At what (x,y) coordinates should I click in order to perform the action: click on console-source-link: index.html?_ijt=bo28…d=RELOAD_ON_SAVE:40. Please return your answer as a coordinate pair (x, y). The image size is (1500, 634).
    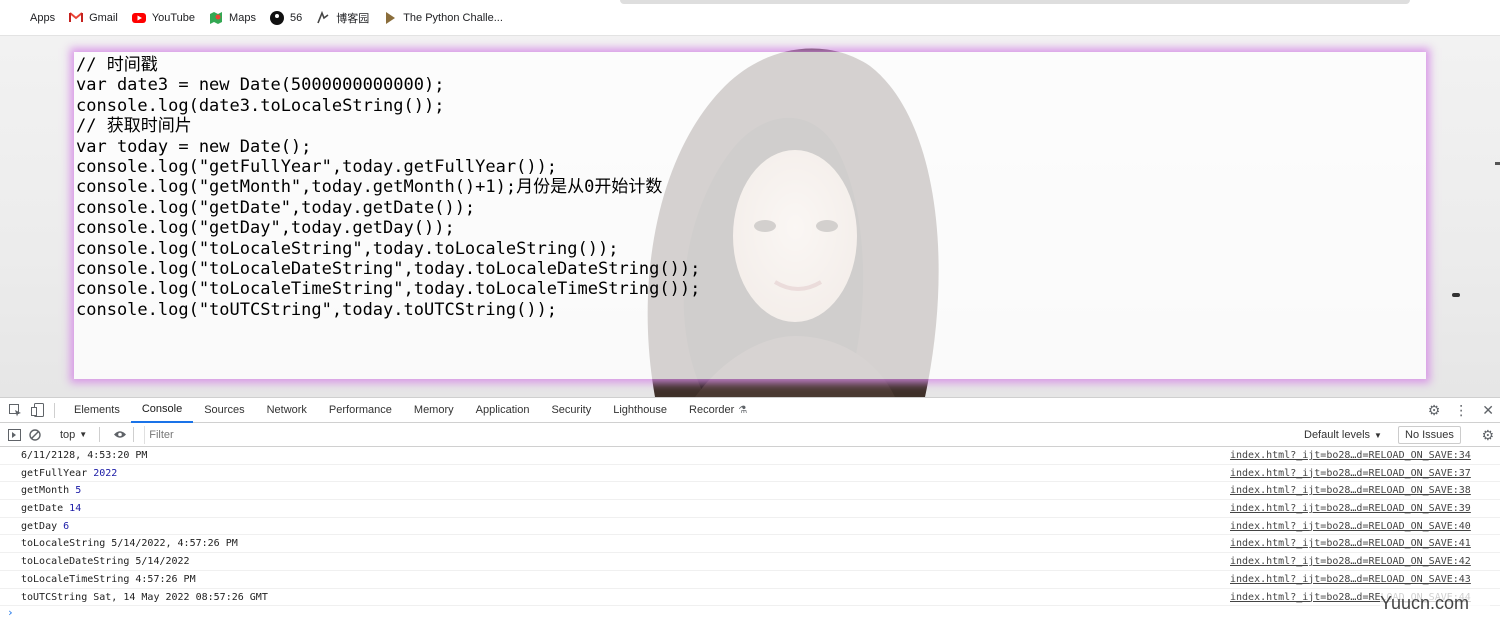
    Looking at the image, I should click on (1350, 526).